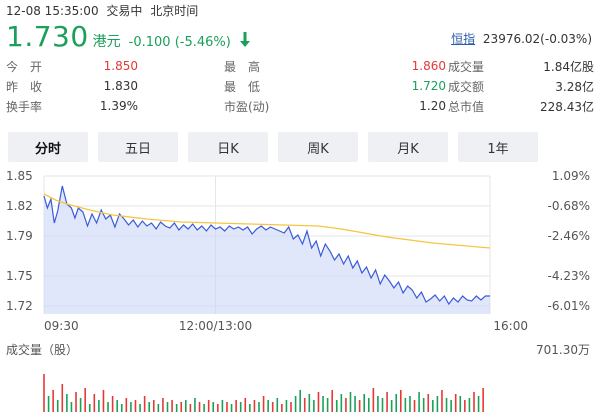 The height and width of the screenshot is (412, 600). What do you see at coordinates (106, 42) in the screenshot?
I see `price-currency: 港元` at bounding box center [106, 42].